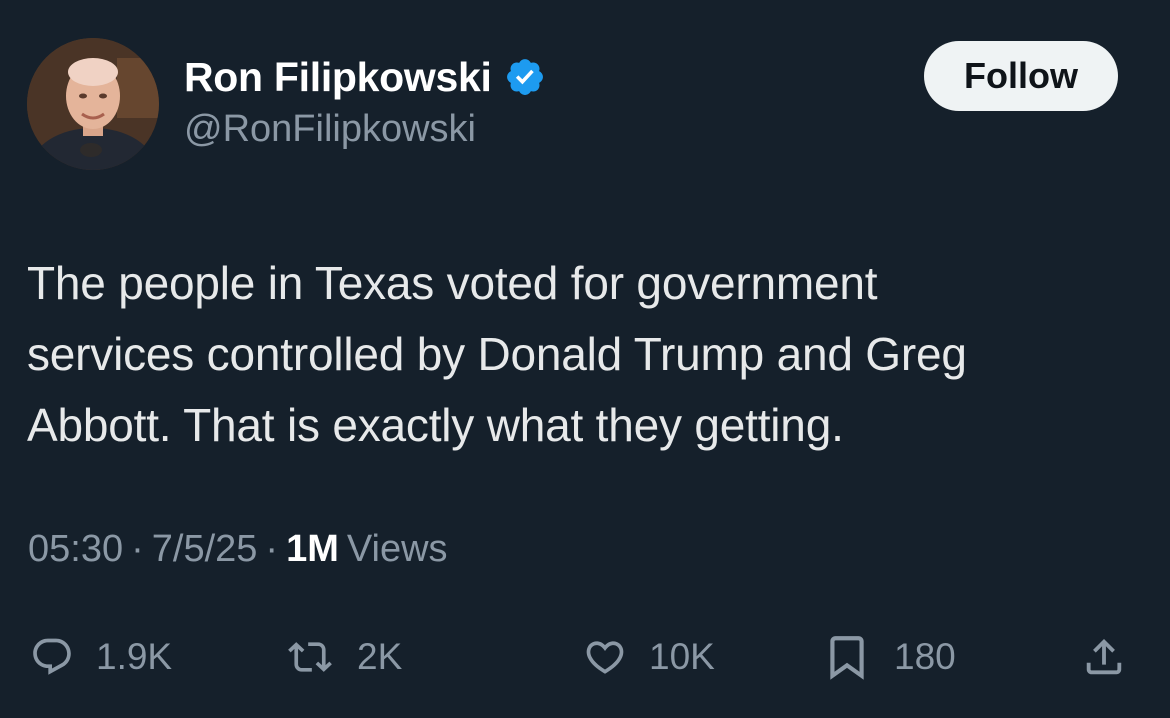 The height and width of the screenshot is (718, 1170). What do you see at coordinates (338, 77) in the screenshot?
I see `author-display-name: Ron Filipkowski` at bounding box center [338, 77].